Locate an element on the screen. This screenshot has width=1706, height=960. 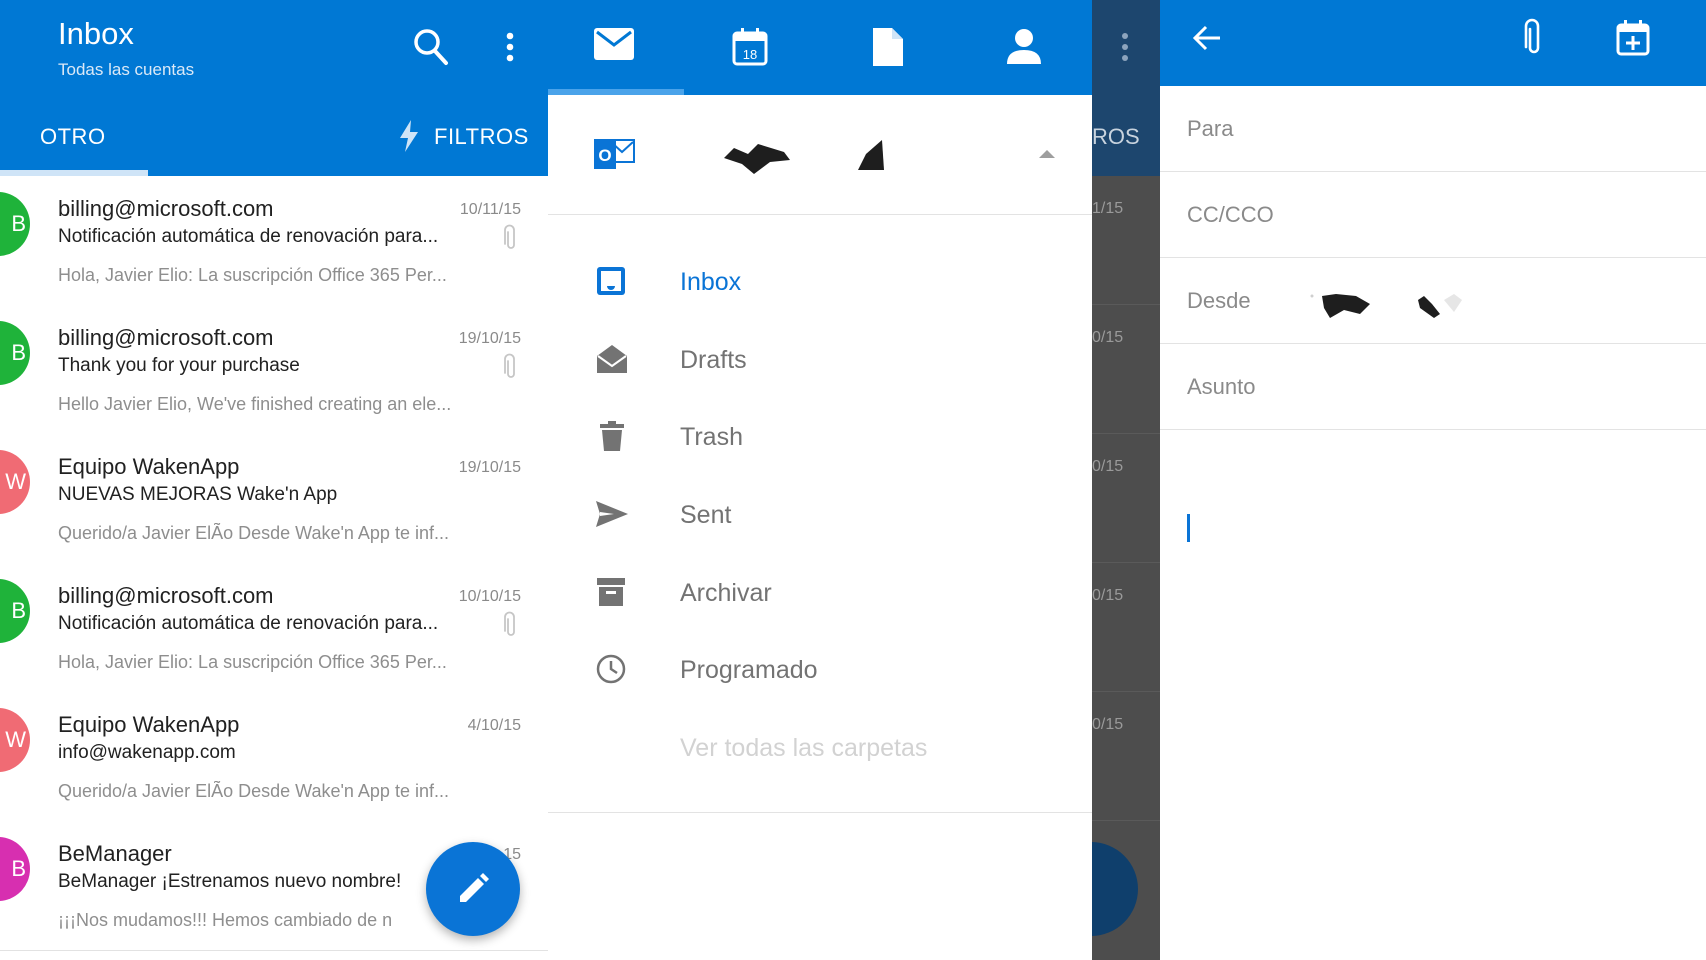
from-account-avatar is located at coordinates (1398, 305).